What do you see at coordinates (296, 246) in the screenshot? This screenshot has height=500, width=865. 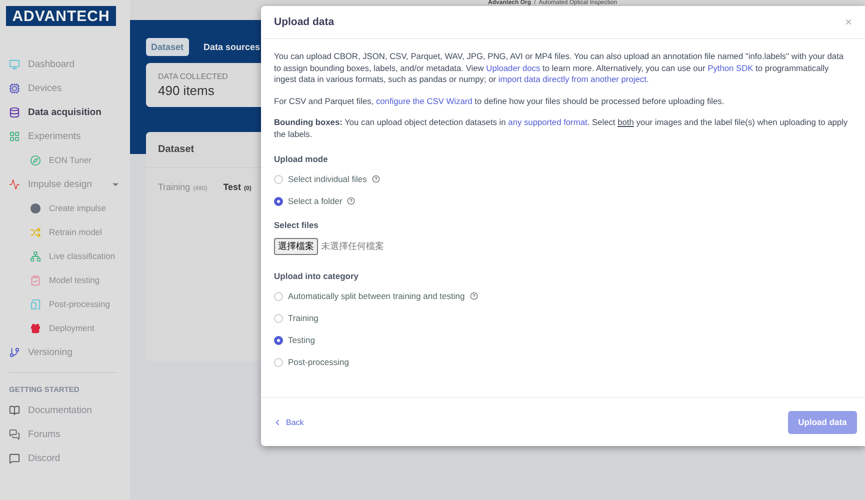 I see `choose-file-button: 選擇檔案` at bounding box center [296, 246].